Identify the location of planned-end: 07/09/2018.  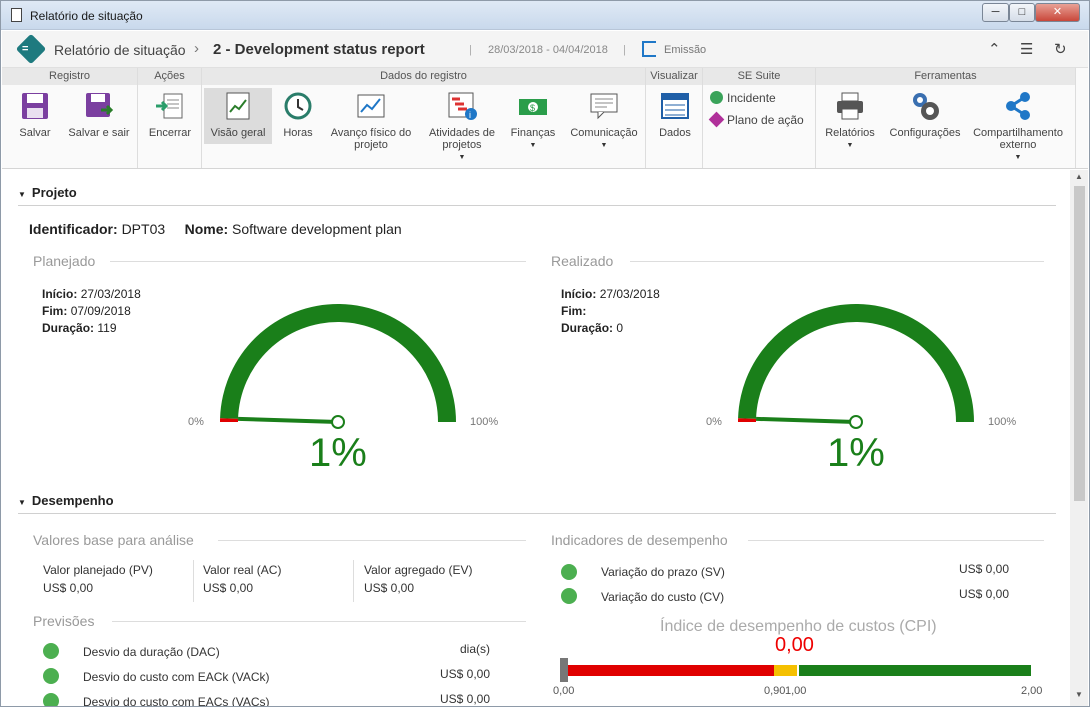
(100, 311).